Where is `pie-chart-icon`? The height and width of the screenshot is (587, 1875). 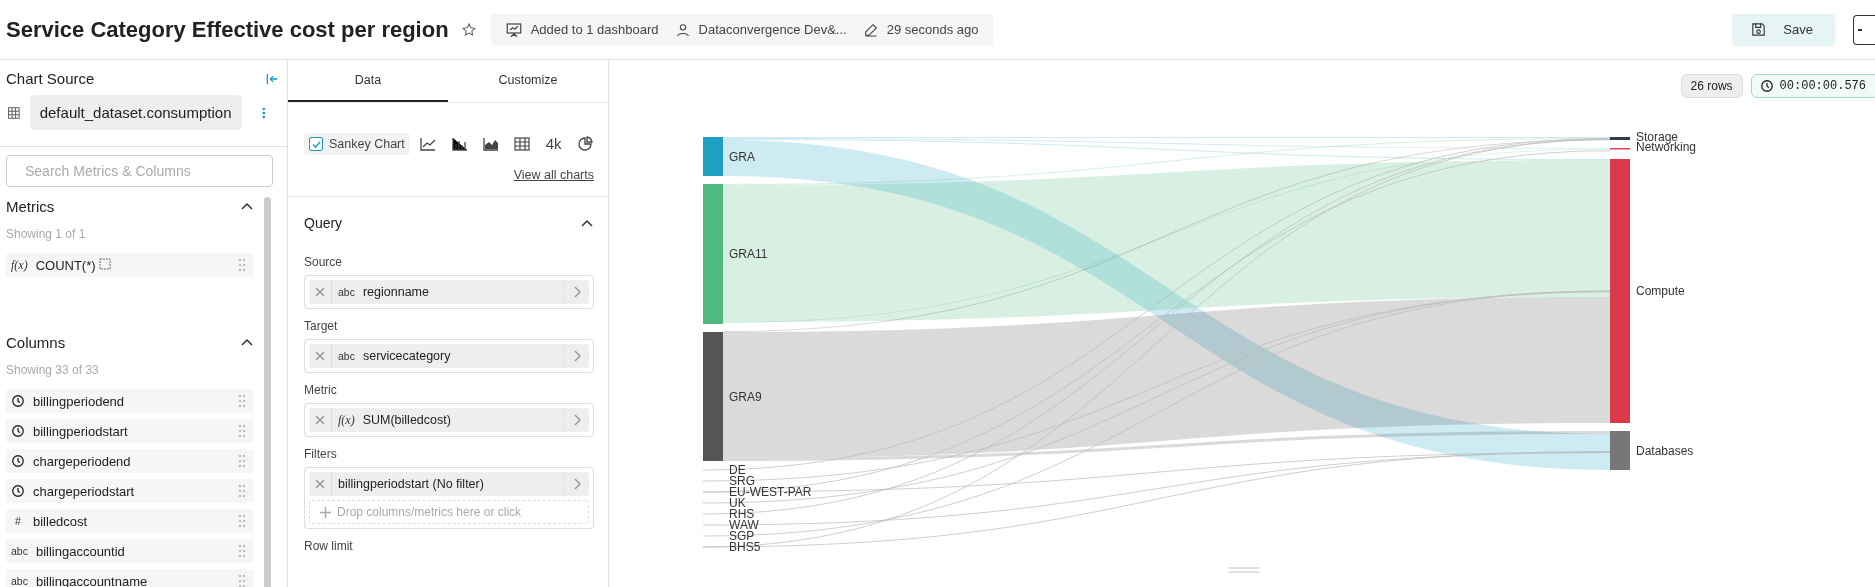 pie-chart-icon is located at coordinates (584, 143).